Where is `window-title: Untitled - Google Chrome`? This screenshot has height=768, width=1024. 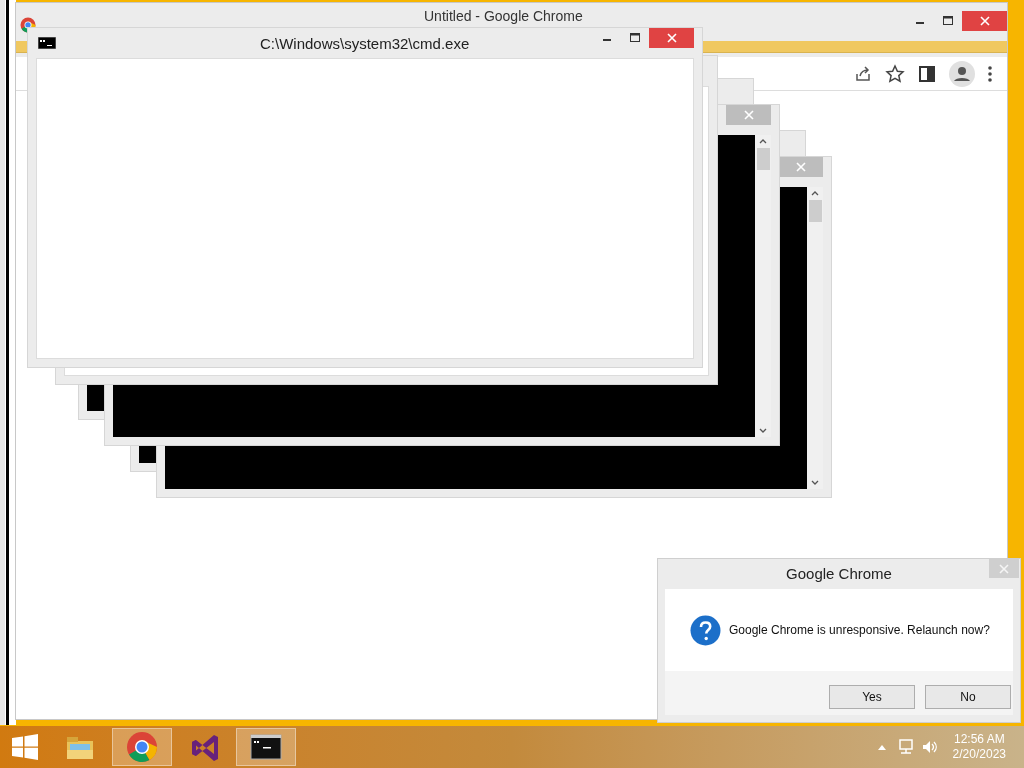 window-title: Untitled - Google Chrome is located at coordinates (503, 16).